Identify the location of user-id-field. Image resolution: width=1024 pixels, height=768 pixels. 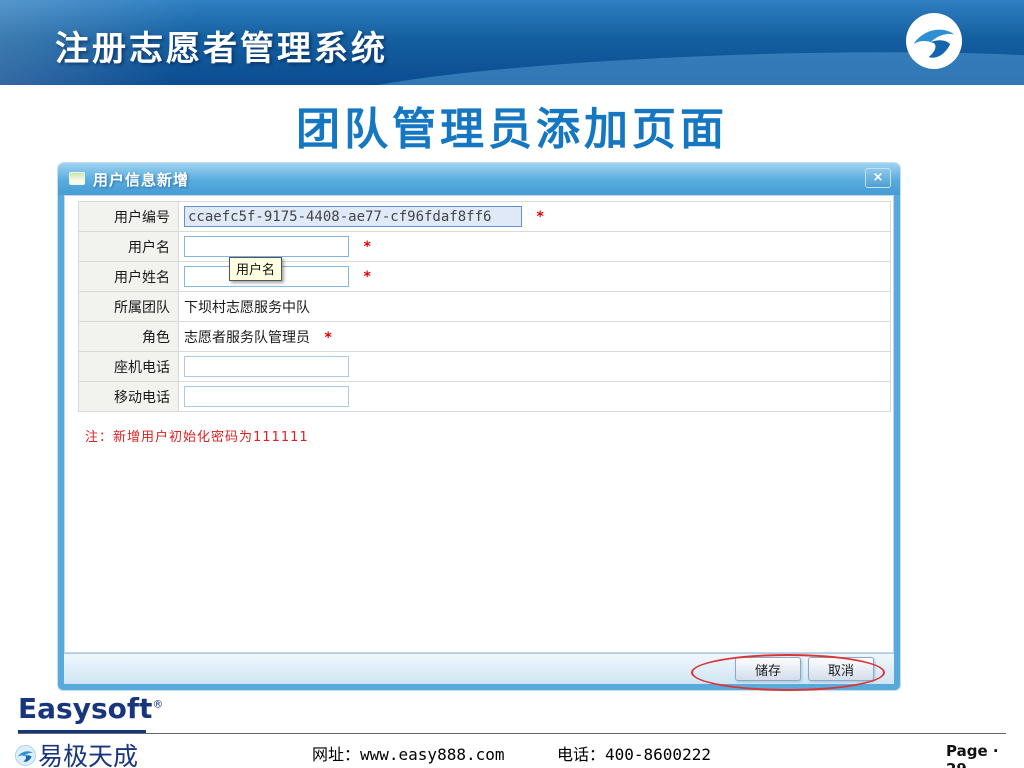
(353, 216).